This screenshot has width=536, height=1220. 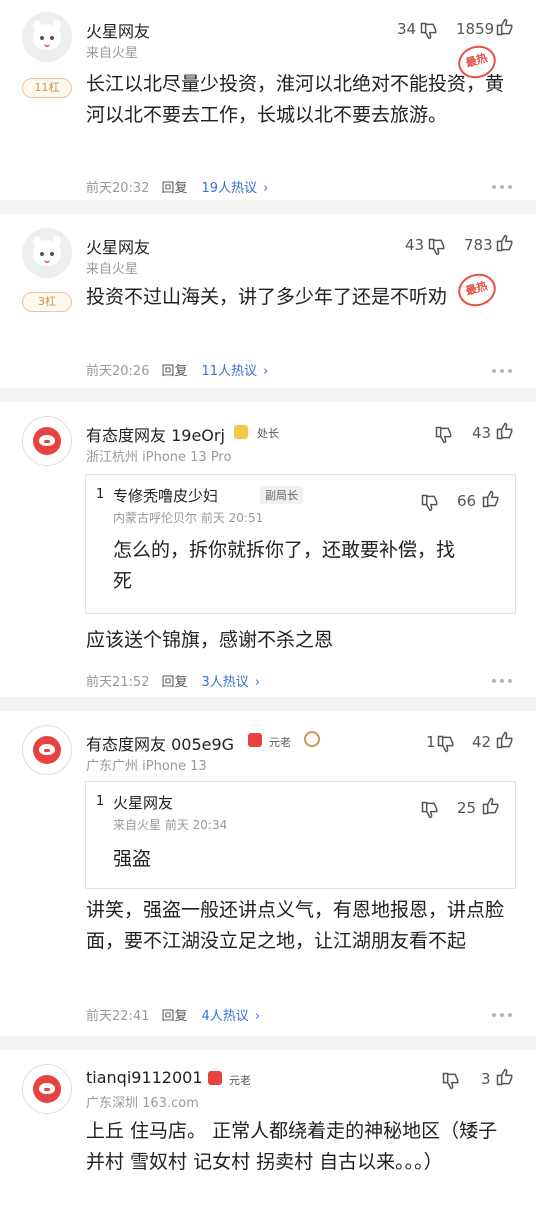 What do you see at coordinates (478, 245) in the screenshot?
I see `upvote-count: 783` at bounding box center [478, 245].